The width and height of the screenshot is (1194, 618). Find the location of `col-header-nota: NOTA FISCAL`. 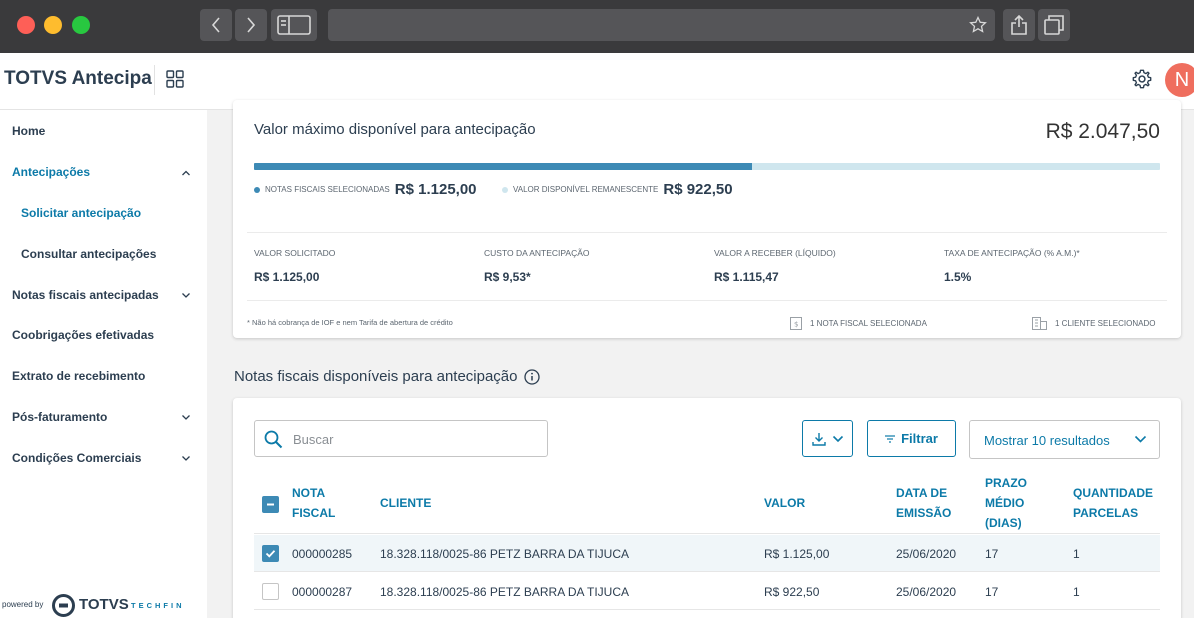

col-header-nota: NOTA FISCAL is located at coordinates (313, 503).